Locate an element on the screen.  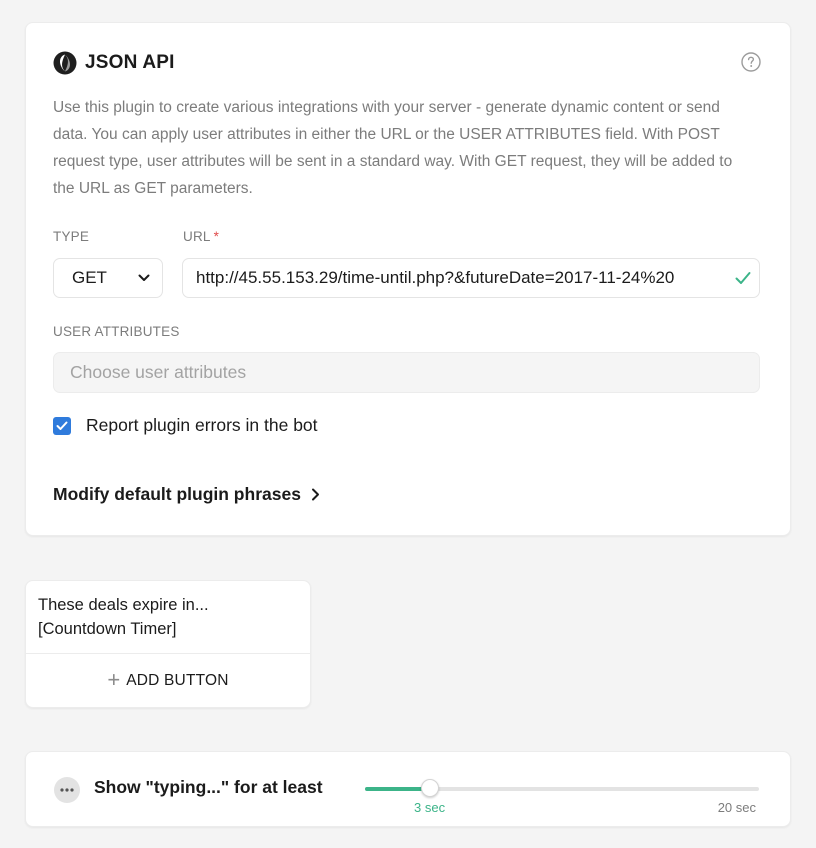
add-button-label: ADD BUTTON is located at coordinates (177, 680).